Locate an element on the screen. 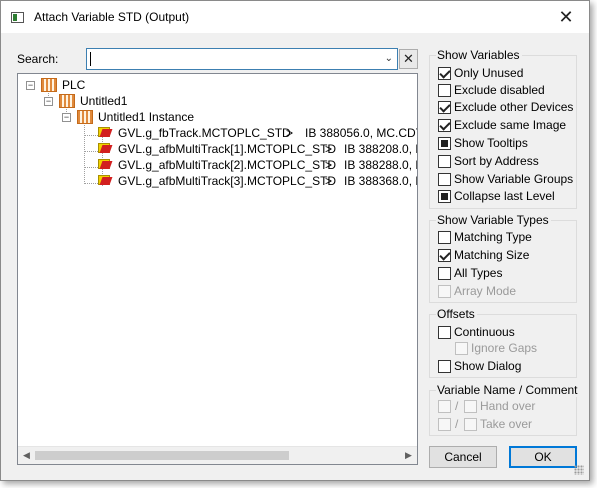 The width and height of the screenshot is (597, 488). variable-mapping: IB 388056.0, MC.CDT_ is located at coordinates (361, 133).